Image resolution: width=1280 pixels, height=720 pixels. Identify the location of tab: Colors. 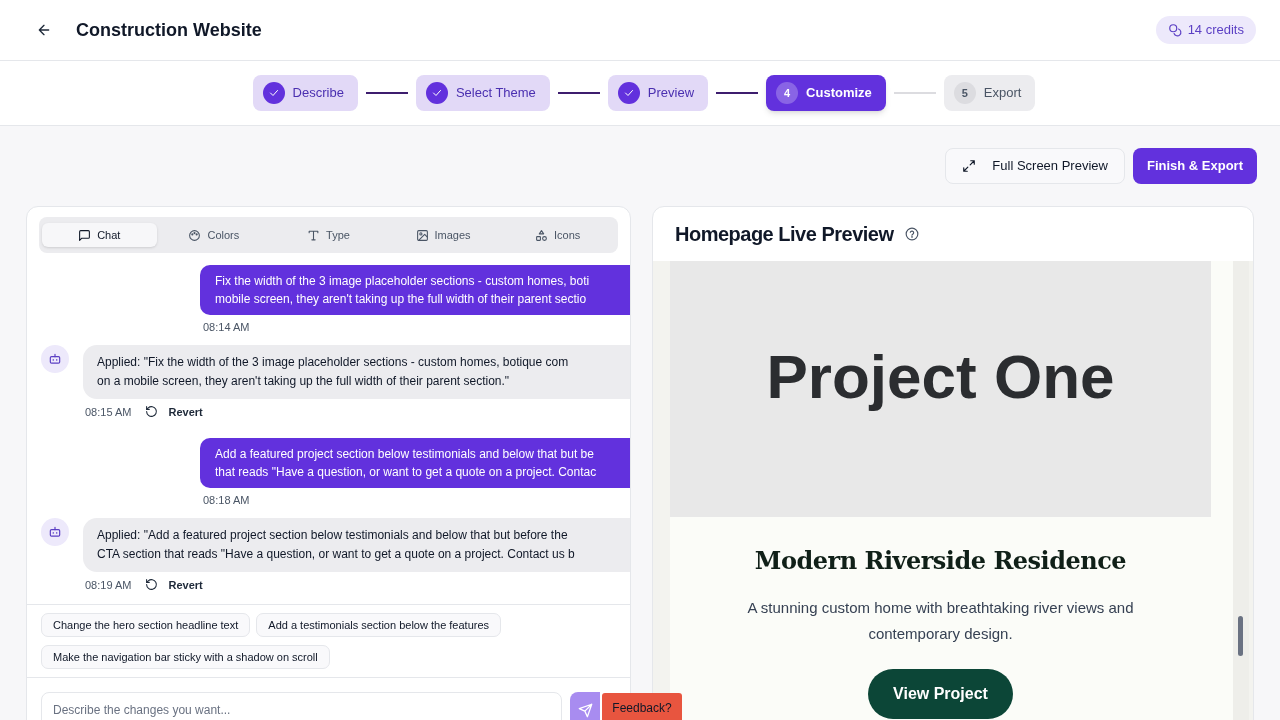
(214, 235).